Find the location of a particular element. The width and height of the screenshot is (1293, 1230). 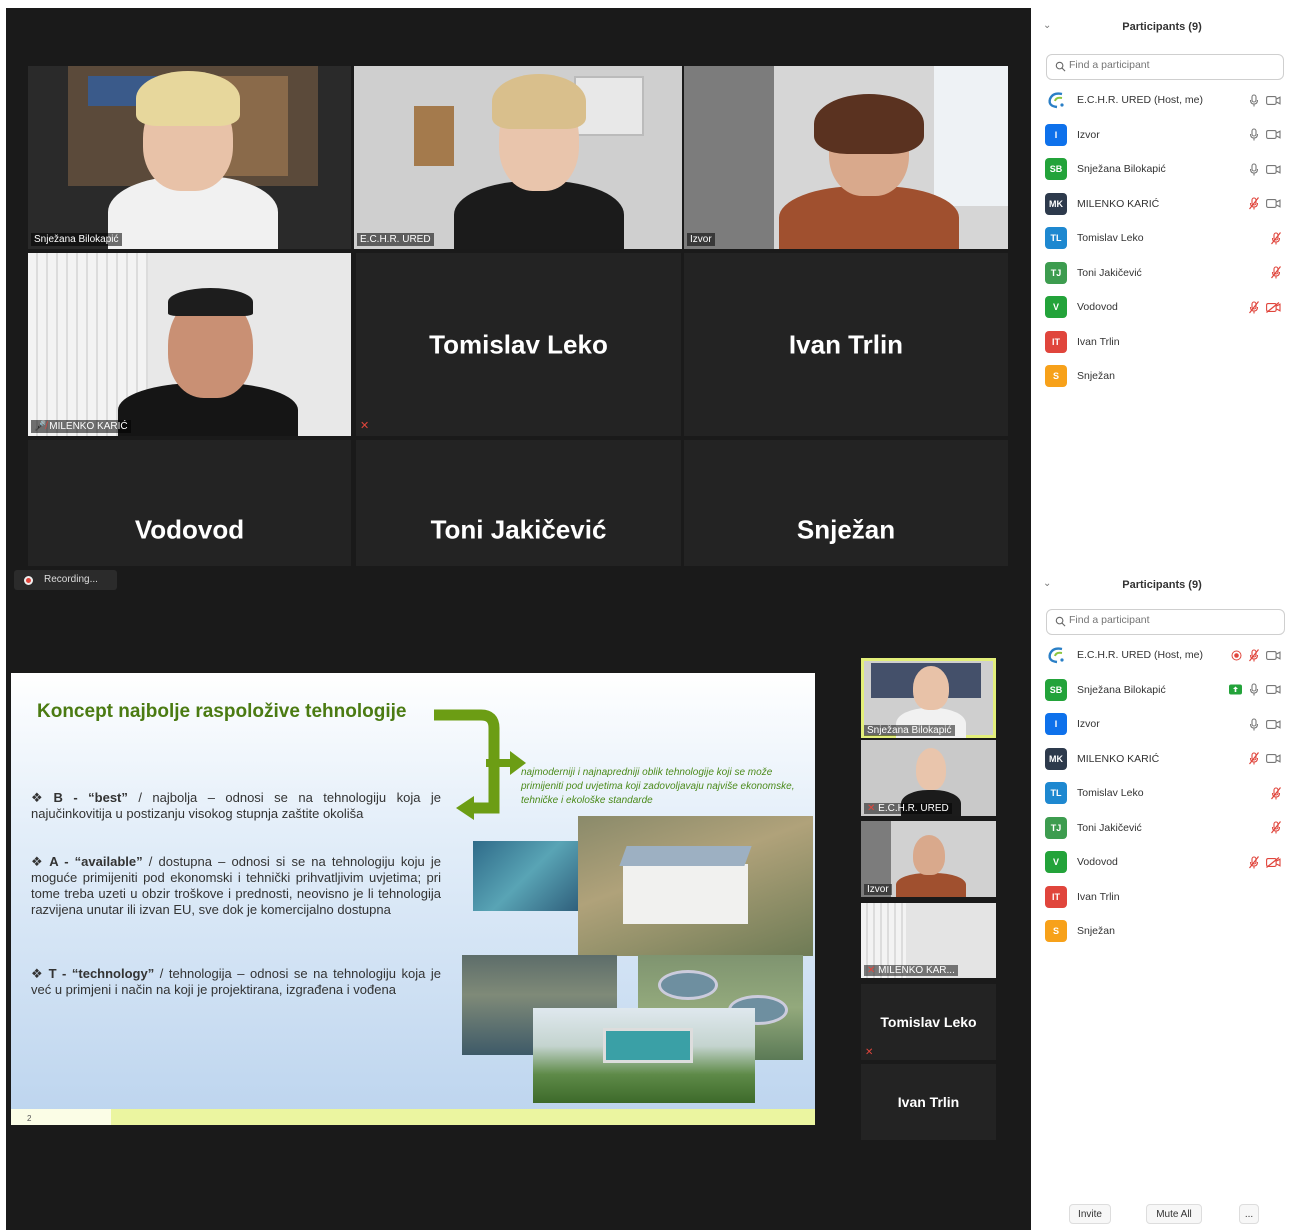

avatar-initials: S is located at coordinates (1055, 376).